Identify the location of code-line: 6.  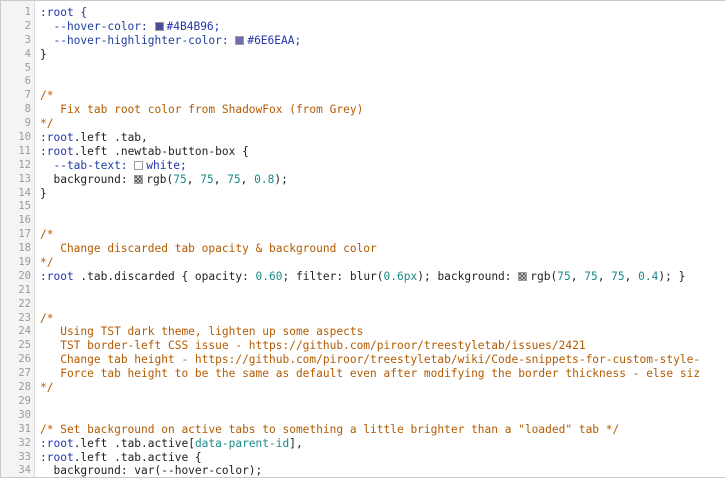
(363, 82).